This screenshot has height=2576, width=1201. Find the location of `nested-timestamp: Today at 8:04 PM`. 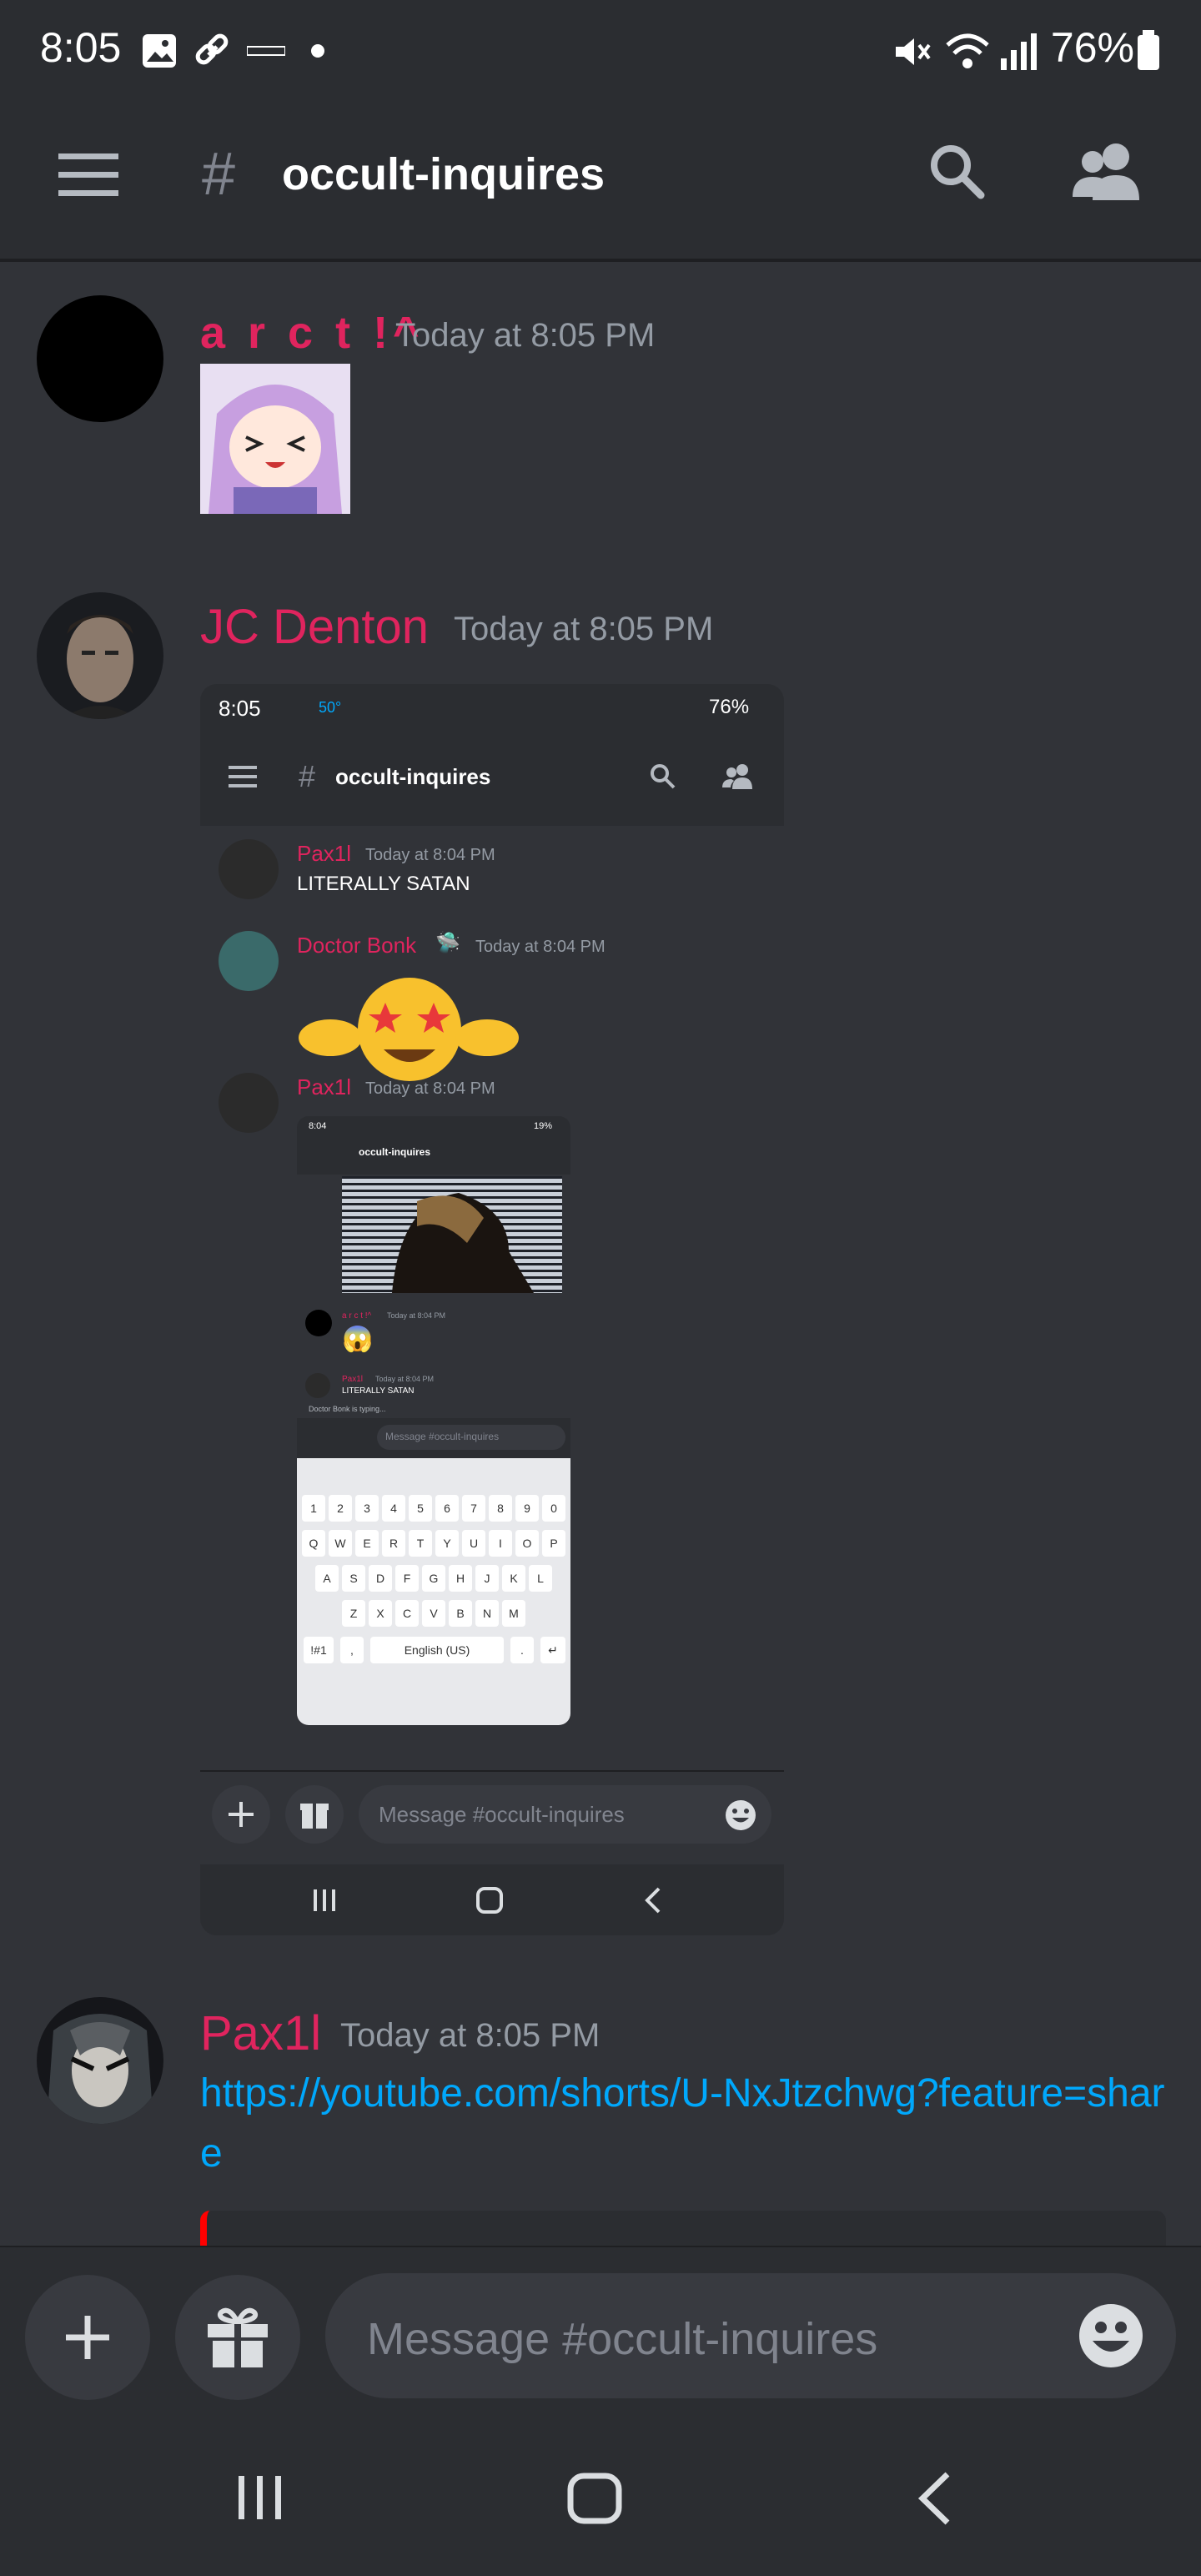

nested-timestamp: Today at 8:04 PM is located at coordinates (405, 1379).